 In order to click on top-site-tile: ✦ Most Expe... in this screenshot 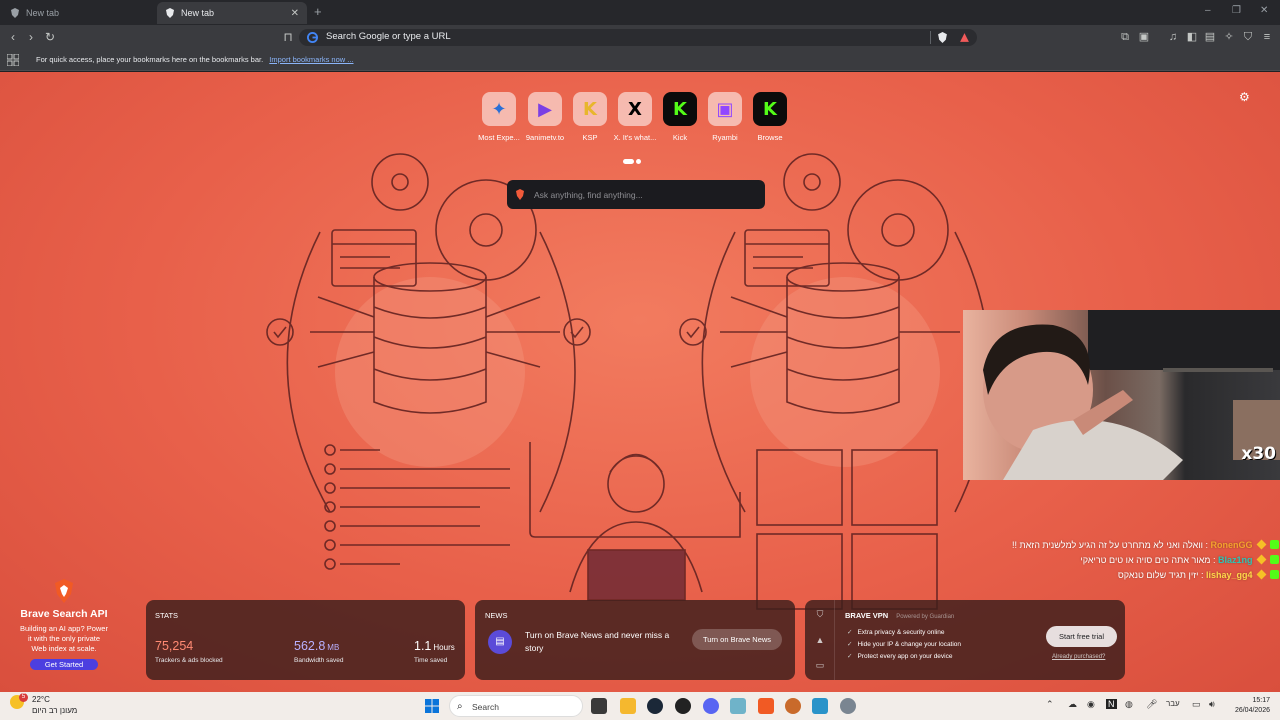, I will do `click(499, 117)`.